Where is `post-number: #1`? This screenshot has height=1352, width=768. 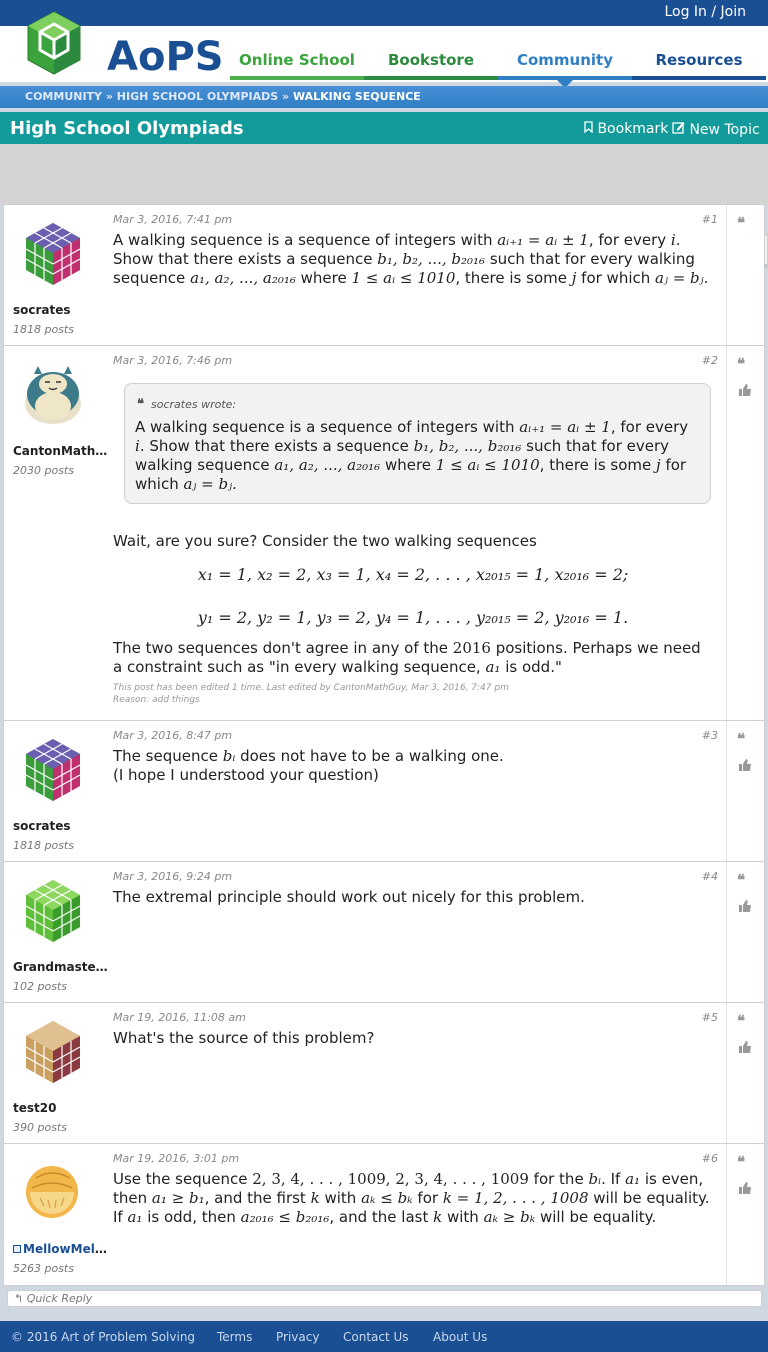 post-number: #1 is located at coordinates (710, 219).